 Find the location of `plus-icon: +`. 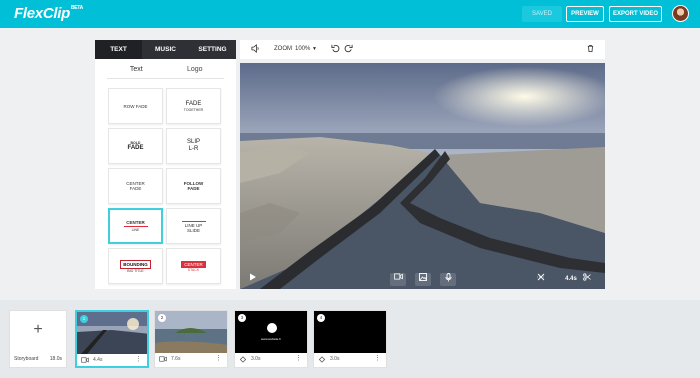

plus-icon: + is located at coordinates (38, 329).